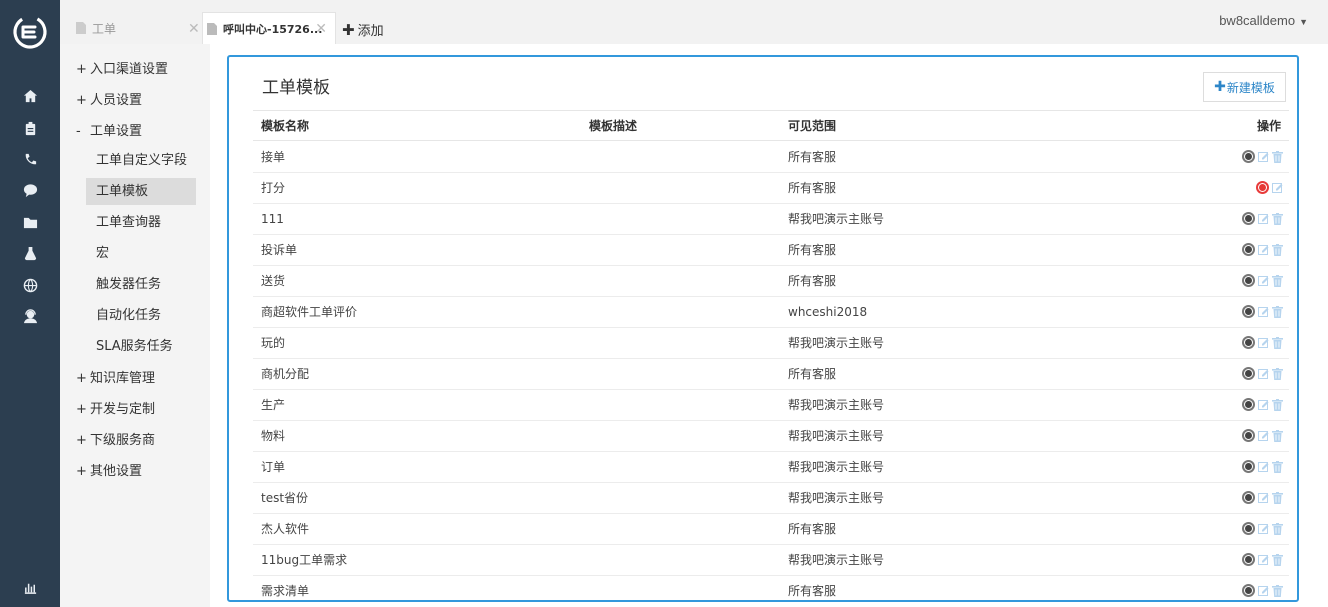 Image resolution: width=1328 pixels, height=607 pixels. What do you see at coordinates (30, 253) in the screenshot?
I see `flask-icon` at bounding box center [30, 253].